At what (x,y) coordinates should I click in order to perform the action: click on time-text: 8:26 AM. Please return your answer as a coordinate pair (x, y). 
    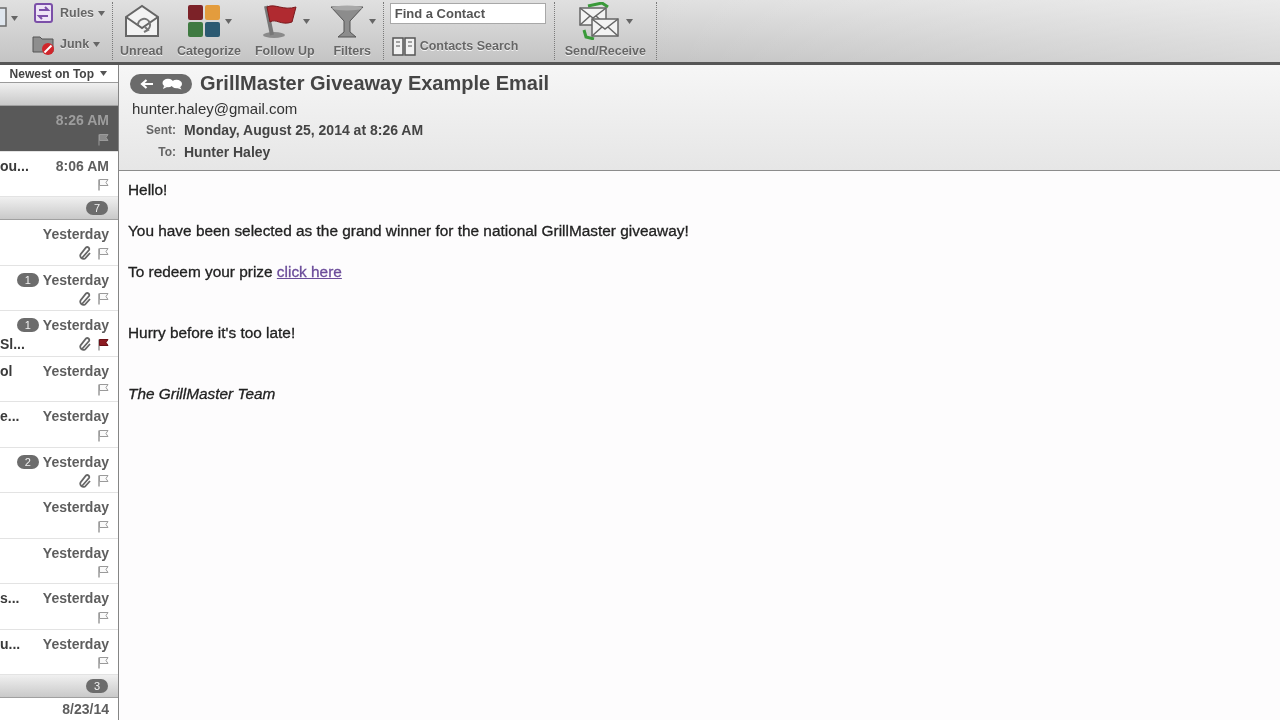
    Looking at the image, I should click on (82, 120).